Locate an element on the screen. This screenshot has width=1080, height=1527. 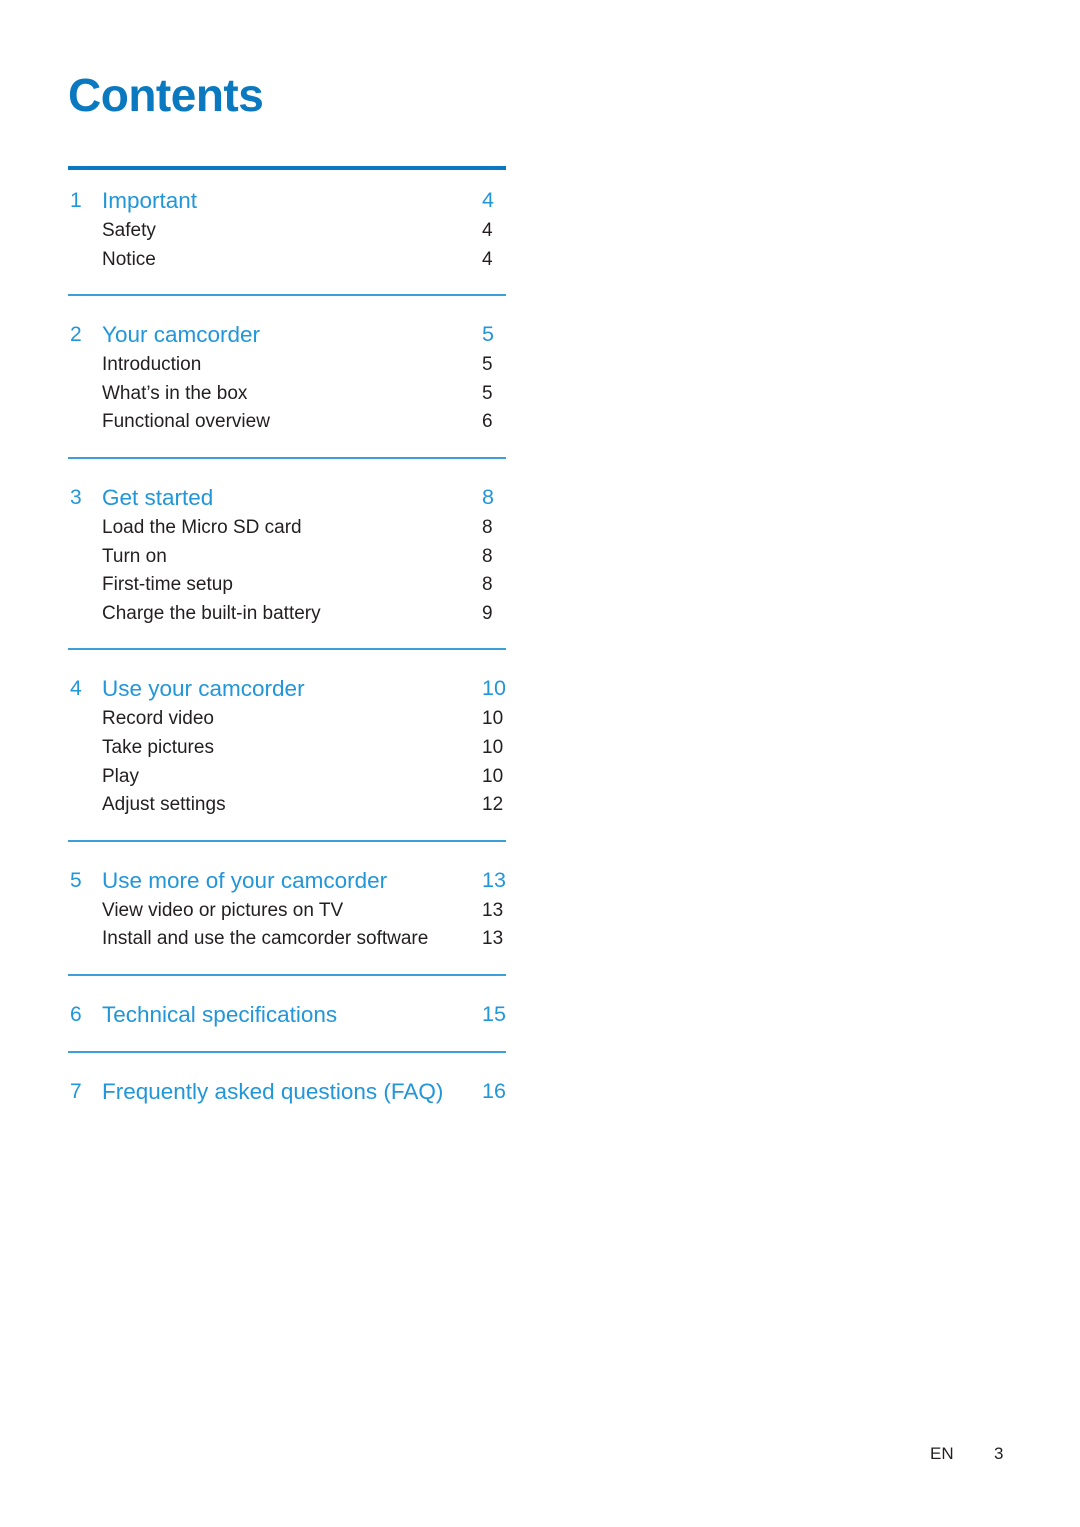
toc-entry-label: Safety is located at coordinates (129, 230).